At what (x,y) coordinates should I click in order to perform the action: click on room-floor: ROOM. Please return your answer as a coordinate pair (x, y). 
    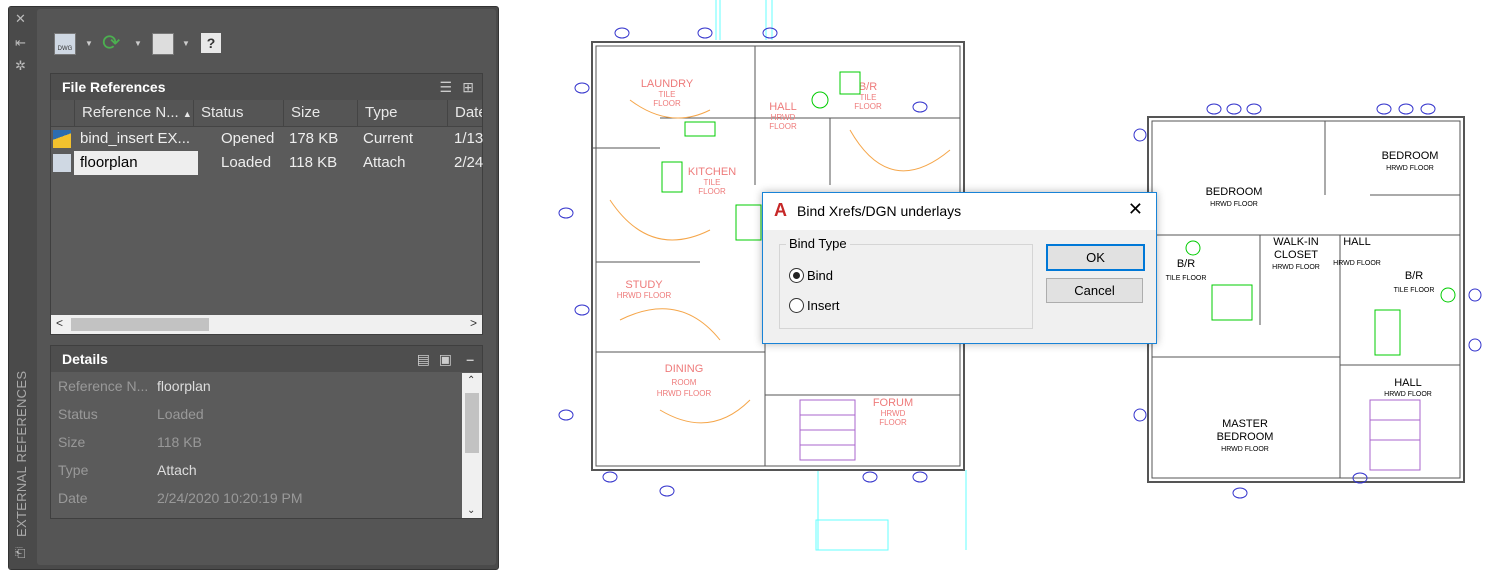
    Looking at the image, I should click on (684, 382).